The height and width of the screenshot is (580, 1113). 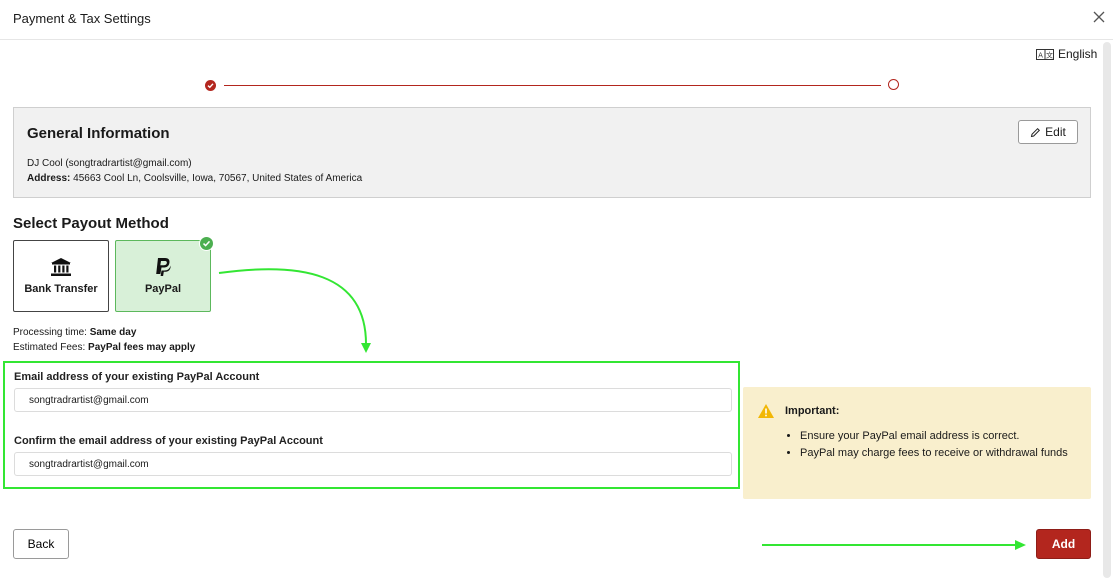 I want to click on svg-text: 文, so click(x=1049, y=54).